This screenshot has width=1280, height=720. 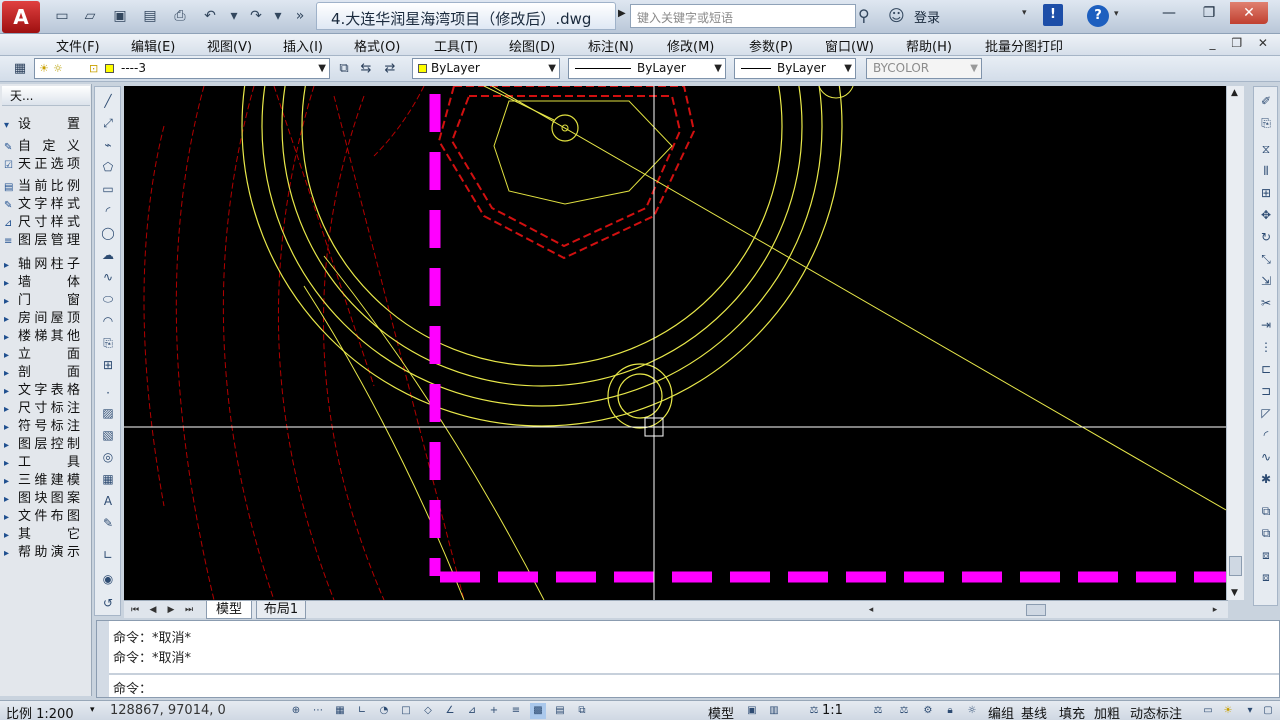 What do you see at coordinates (538, 711) in the screenshot?
I see `transparency-toggle-icon: ▩` at bounding box center [538, 711].